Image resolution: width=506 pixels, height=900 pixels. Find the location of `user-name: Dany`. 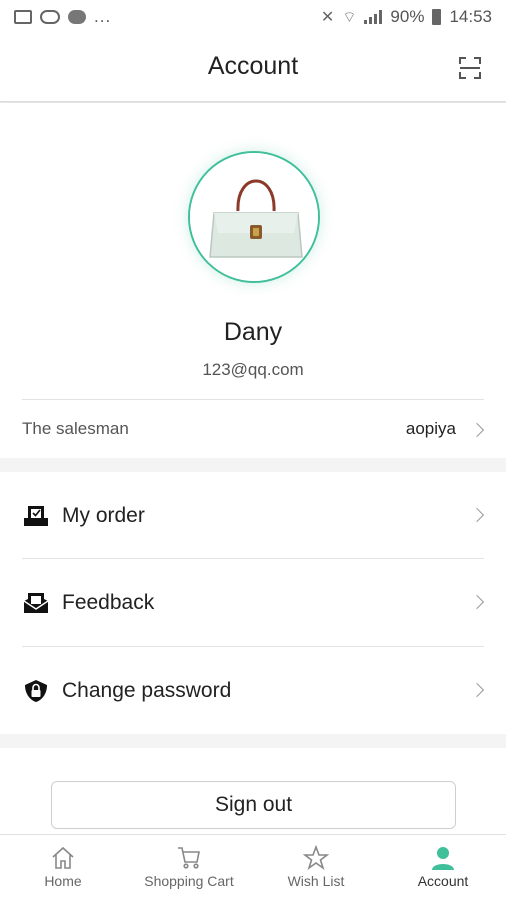

user-name: Dany is located at coordinates (253, 332).